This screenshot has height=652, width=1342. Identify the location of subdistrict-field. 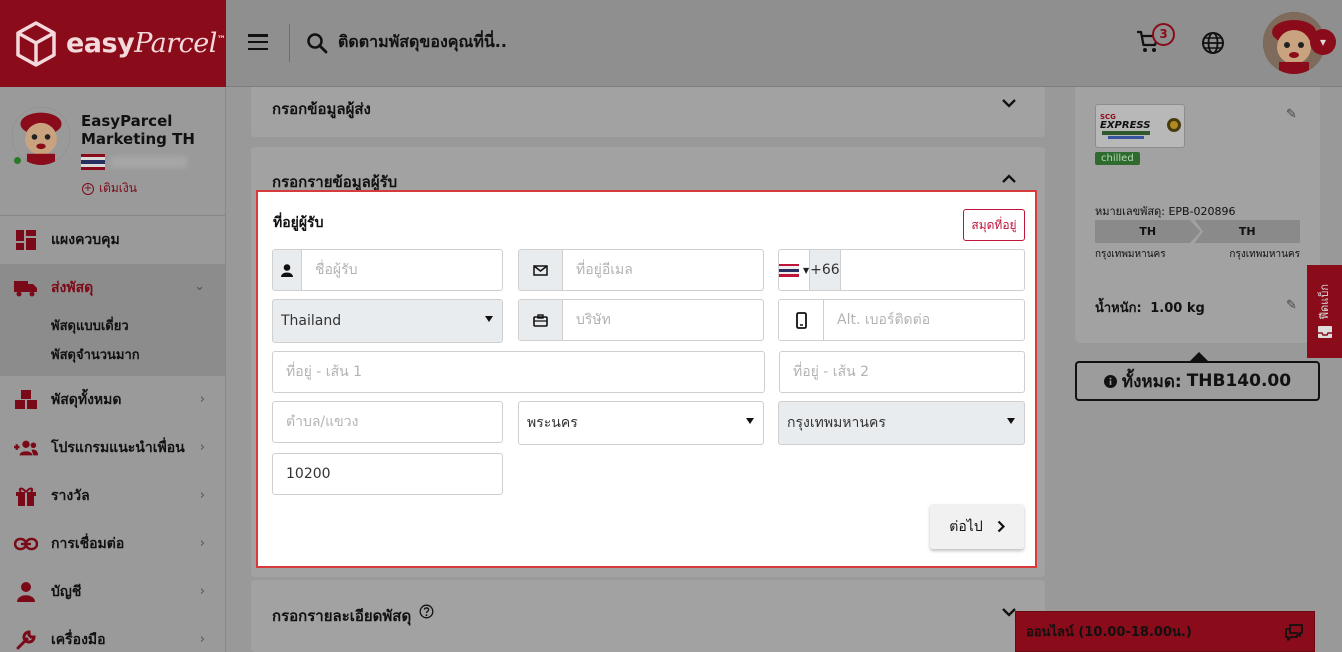
(387, 422).